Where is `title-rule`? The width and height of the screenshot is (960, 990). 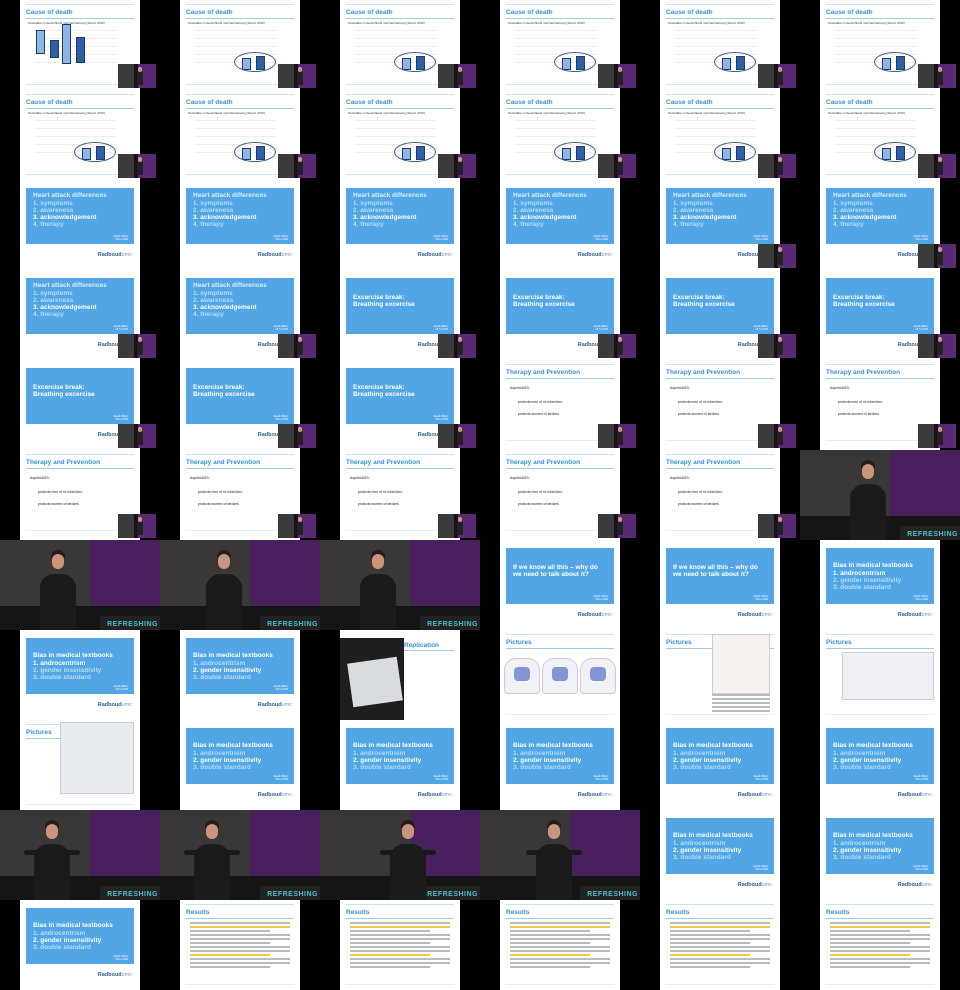 title-rule is located at coordinates (720, 378).